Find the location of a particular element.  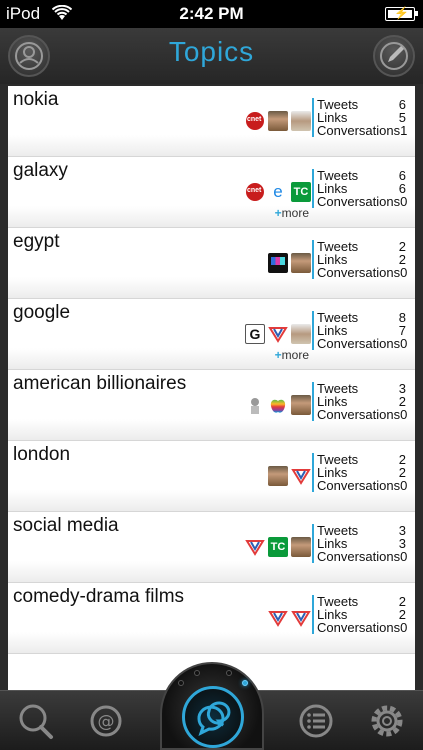

topic-name: social media is located at coordinates (66, 525).